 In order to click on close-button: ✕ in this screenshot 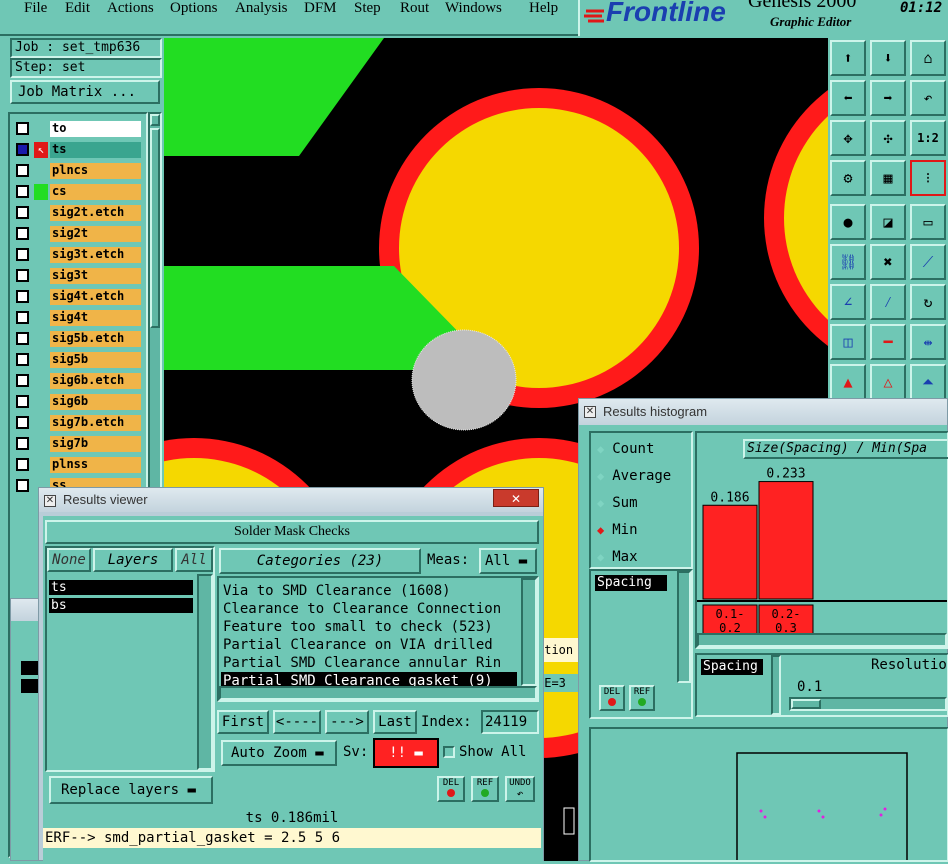, I will do `click(516, 498)`.